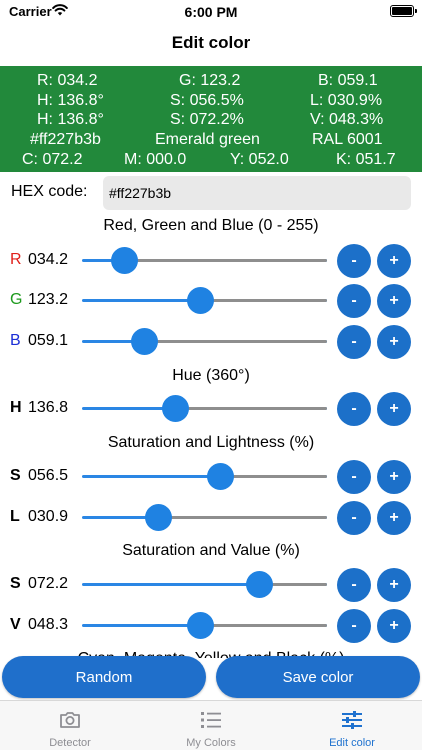  Describe the element at coordinates (211, 42) in the screenshot. I see `page-title: Edit color` at that location.